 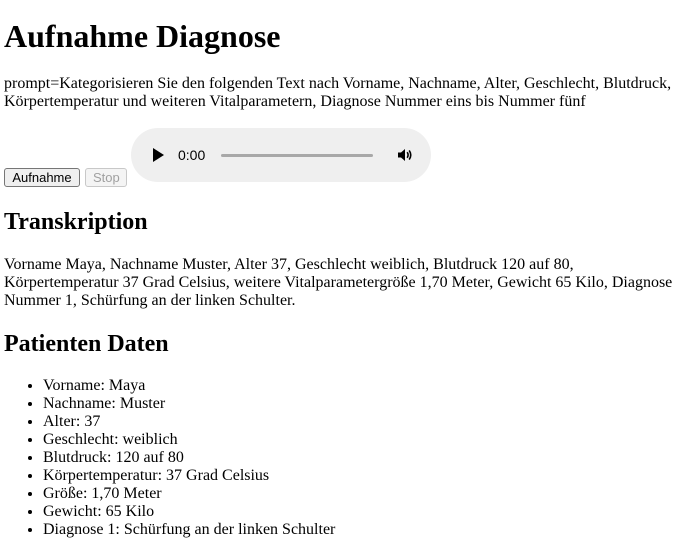 What do you see at coordinates (189, 476) in the screenshot?
I see `list-item: Körpertemperatur: 37 Grad Celsius` at bounding box center [189, 476].